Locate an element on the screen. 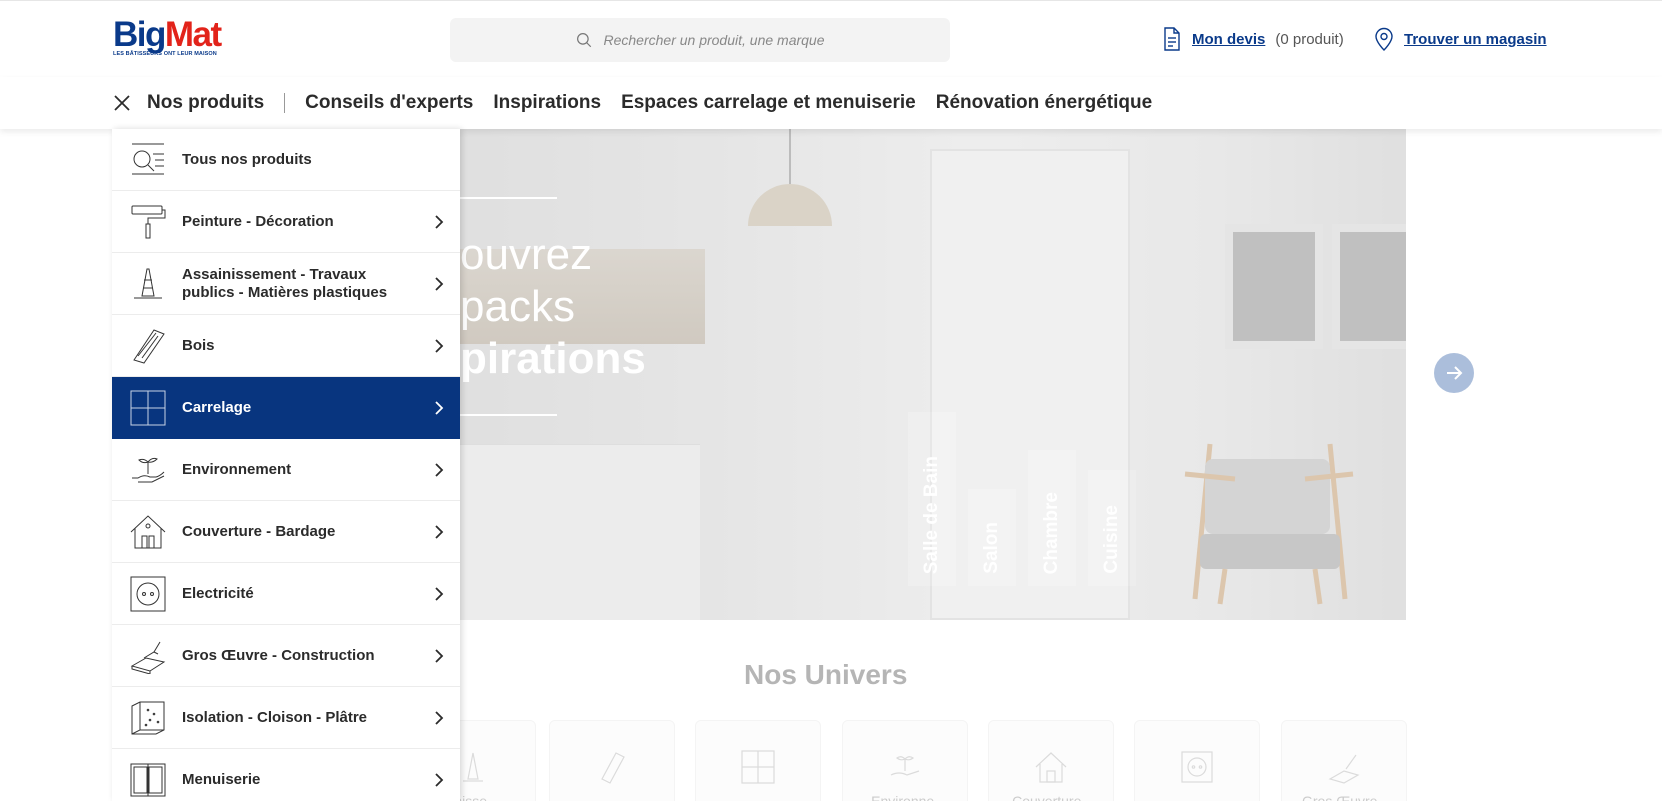 Image resolution: width=1662 pixels, height=801 pixels. search-input: Rechercher un produit, une marque is located at coordinates (700, 40).